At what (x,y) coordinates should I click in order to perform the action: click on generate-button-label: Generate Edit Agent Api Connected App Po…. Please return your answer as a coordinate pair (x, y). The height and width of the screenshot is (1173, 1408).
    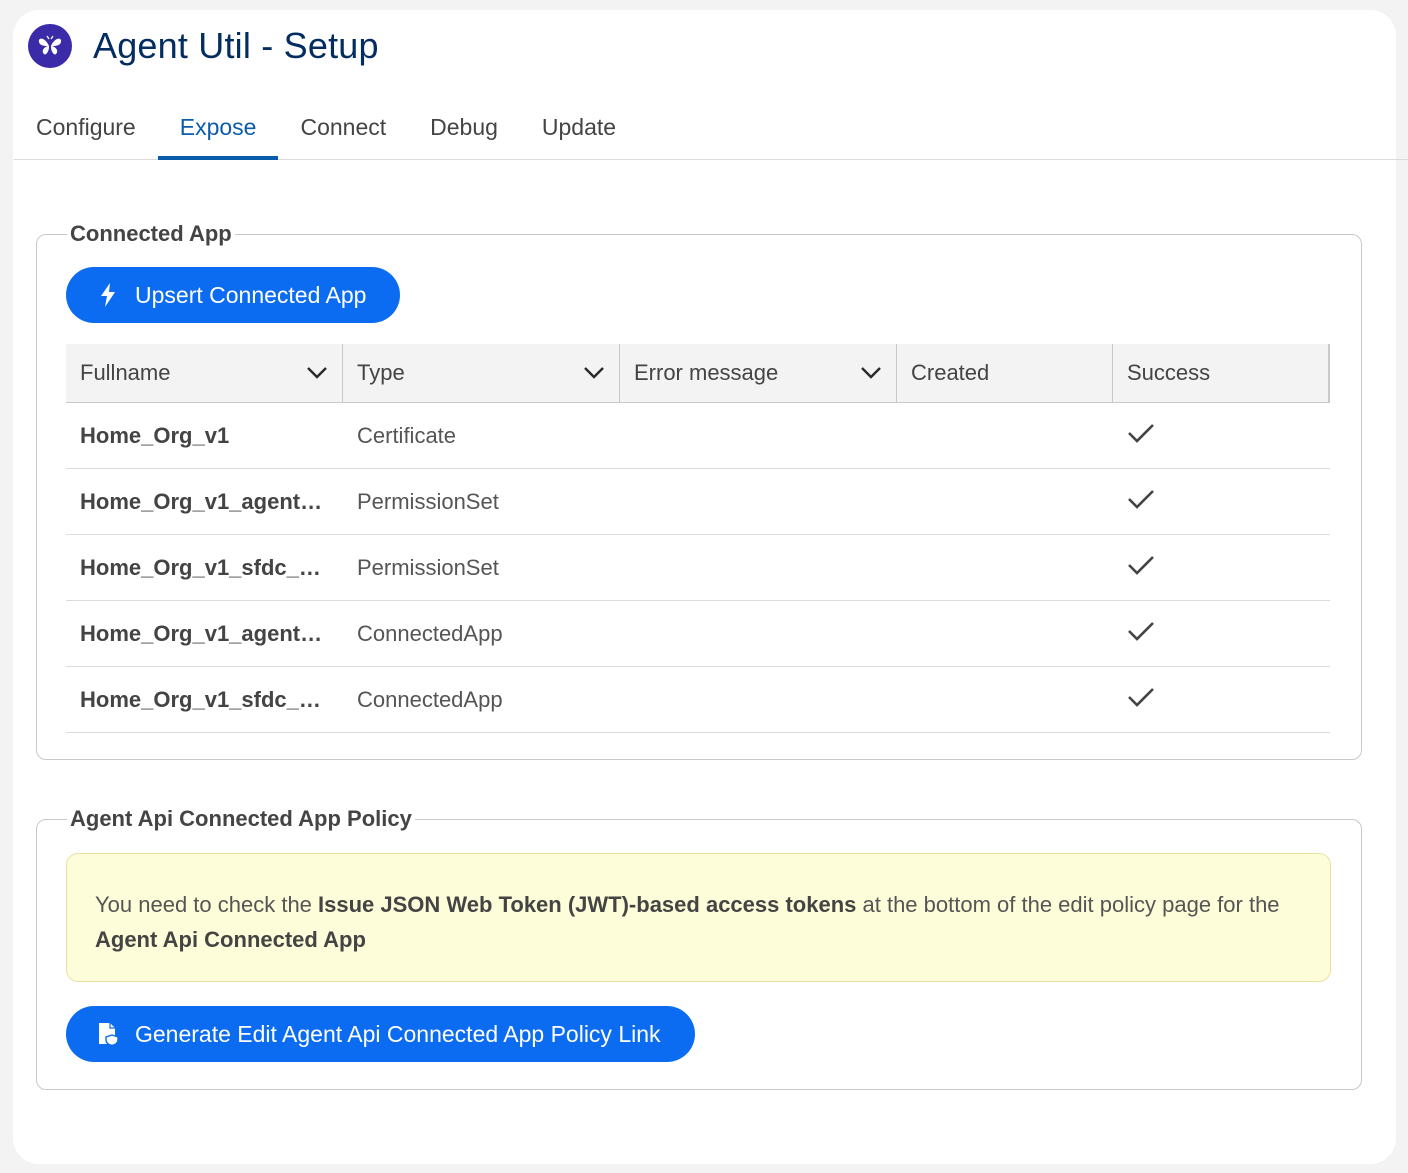
    Looking at the image, I should click on (398, 1033).